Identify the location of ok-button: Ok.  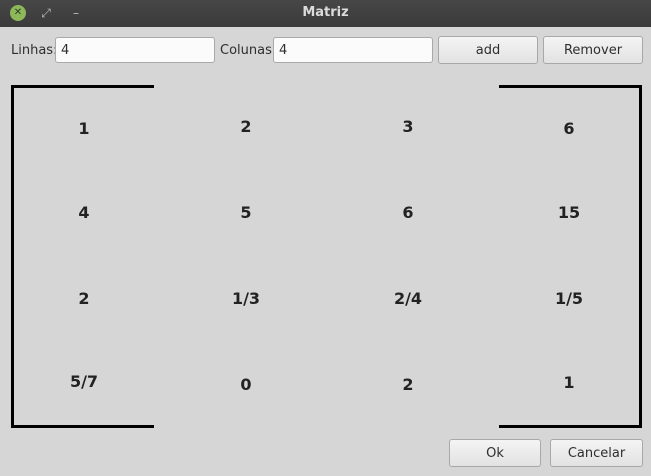
(495, 453).